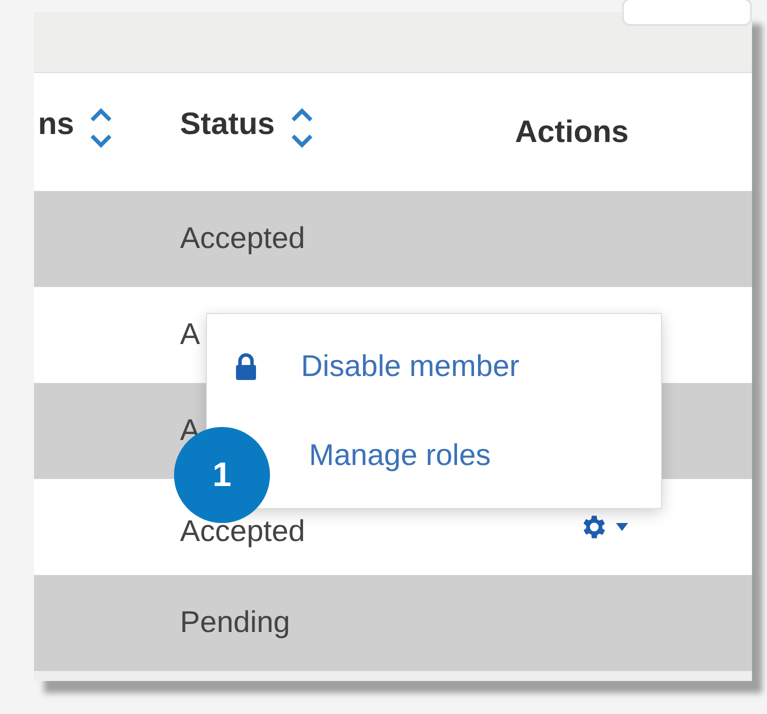  Describe the element at coordinates (572, 132) in the screenshot. I see `column-header-label: Actions` at that location.